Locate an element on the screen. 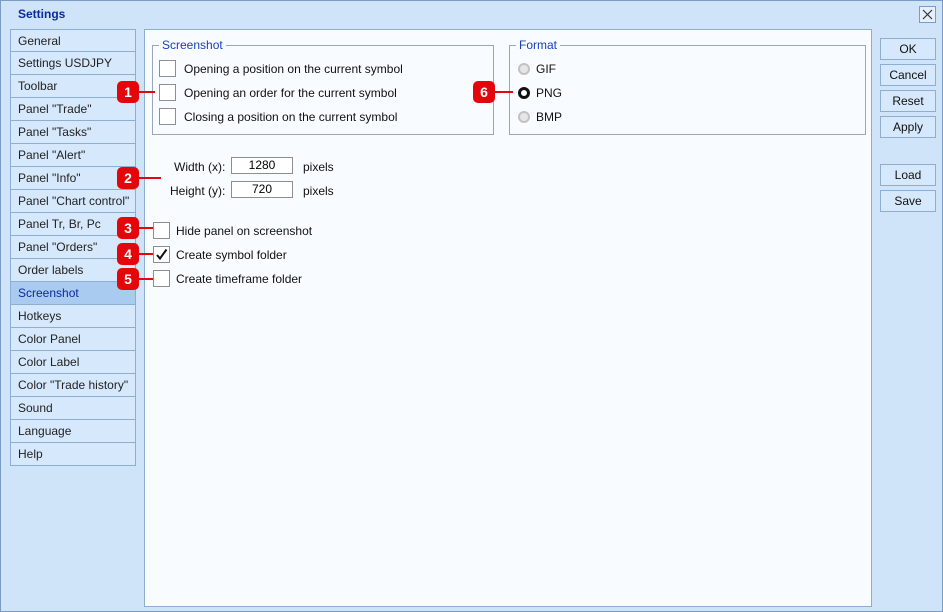 The height and width of the screenshot is (612, 943). sidebar-item-sound: Sound is located at coordinates (73, 408).